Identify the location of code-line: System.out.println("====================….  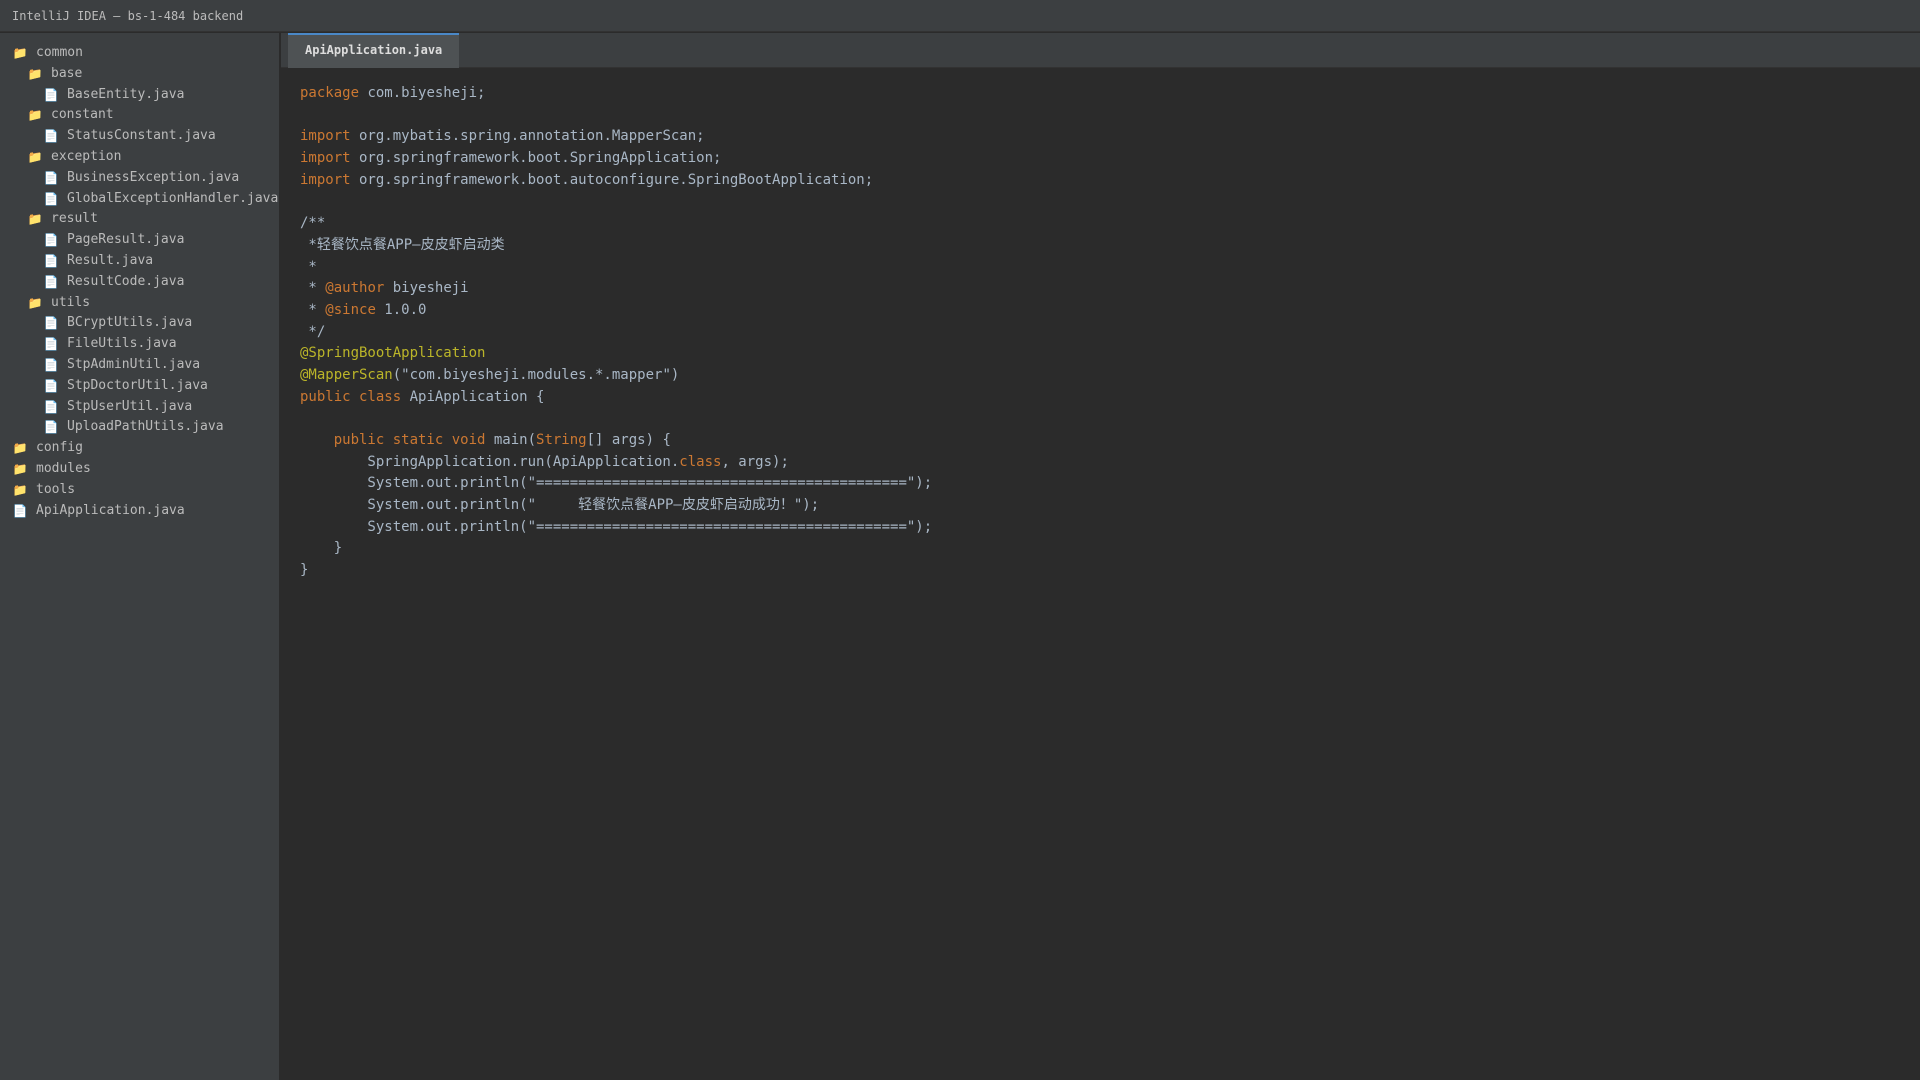
(616, 484).